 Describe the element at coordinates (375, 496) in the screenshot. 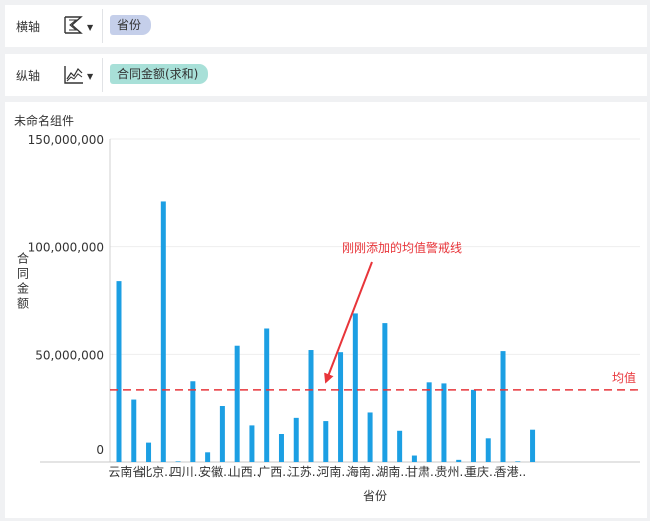

I see `x-axis-title: 省份` at that location.